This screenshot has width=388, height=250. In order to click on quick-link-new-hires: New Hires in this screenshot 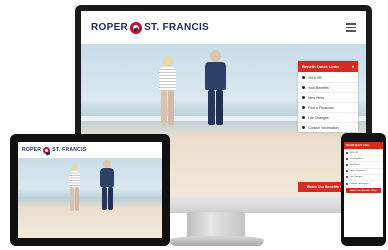, I will do `click(328, 97)`.